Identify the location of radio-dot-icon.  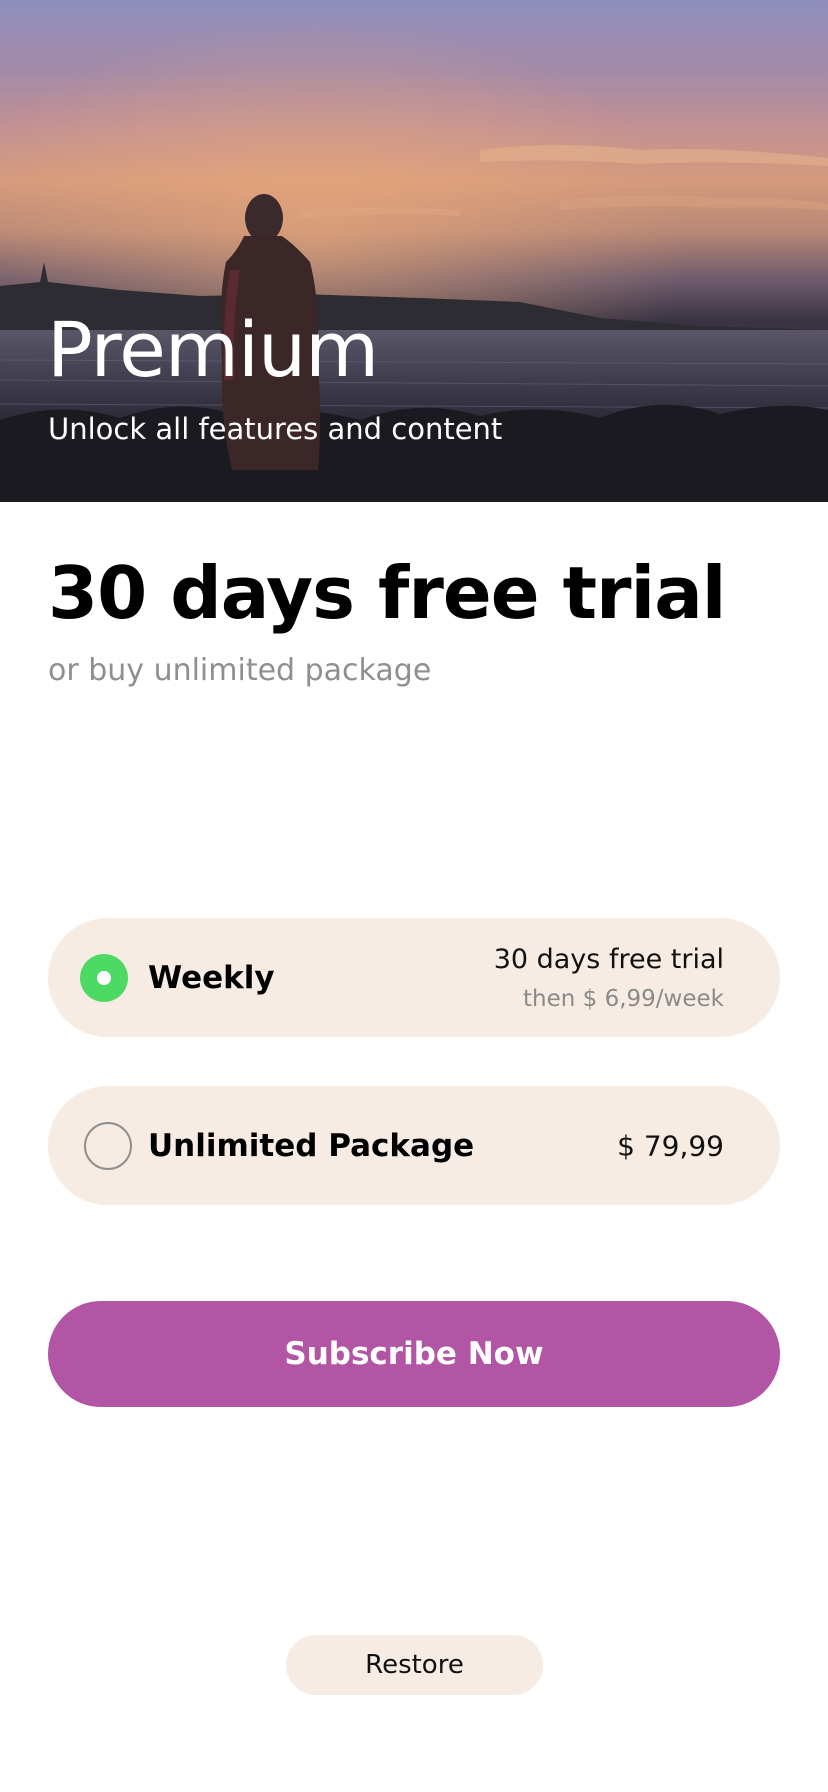
(104, 977).